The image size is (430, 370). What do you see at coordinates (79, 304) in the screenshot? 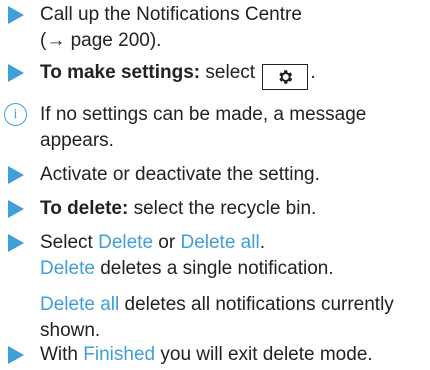
I see `delete-all-option-ref: Delete all` at bounding box center [79, 304].